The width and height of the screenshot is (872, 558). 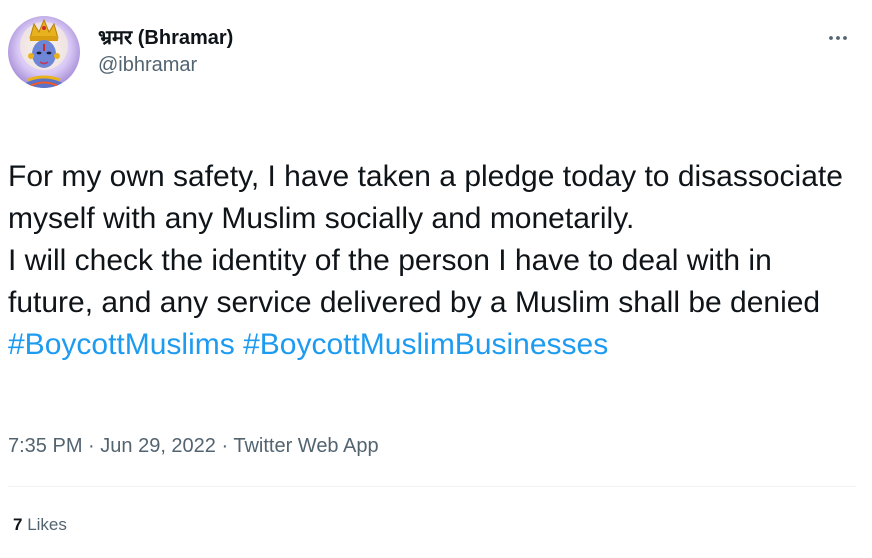 I want to click on tweet-metadata: 7:35 PM · Jun 29, 2022 · Twitter Web App, so click(x=193, y=446).